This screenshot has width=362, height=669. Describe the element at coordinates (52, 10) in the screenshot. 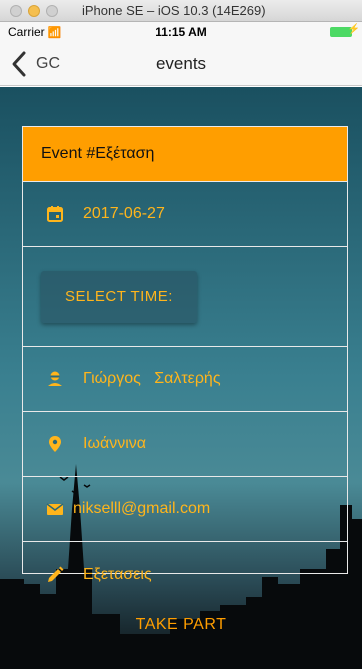

I see `maximize-window-button` at that location.